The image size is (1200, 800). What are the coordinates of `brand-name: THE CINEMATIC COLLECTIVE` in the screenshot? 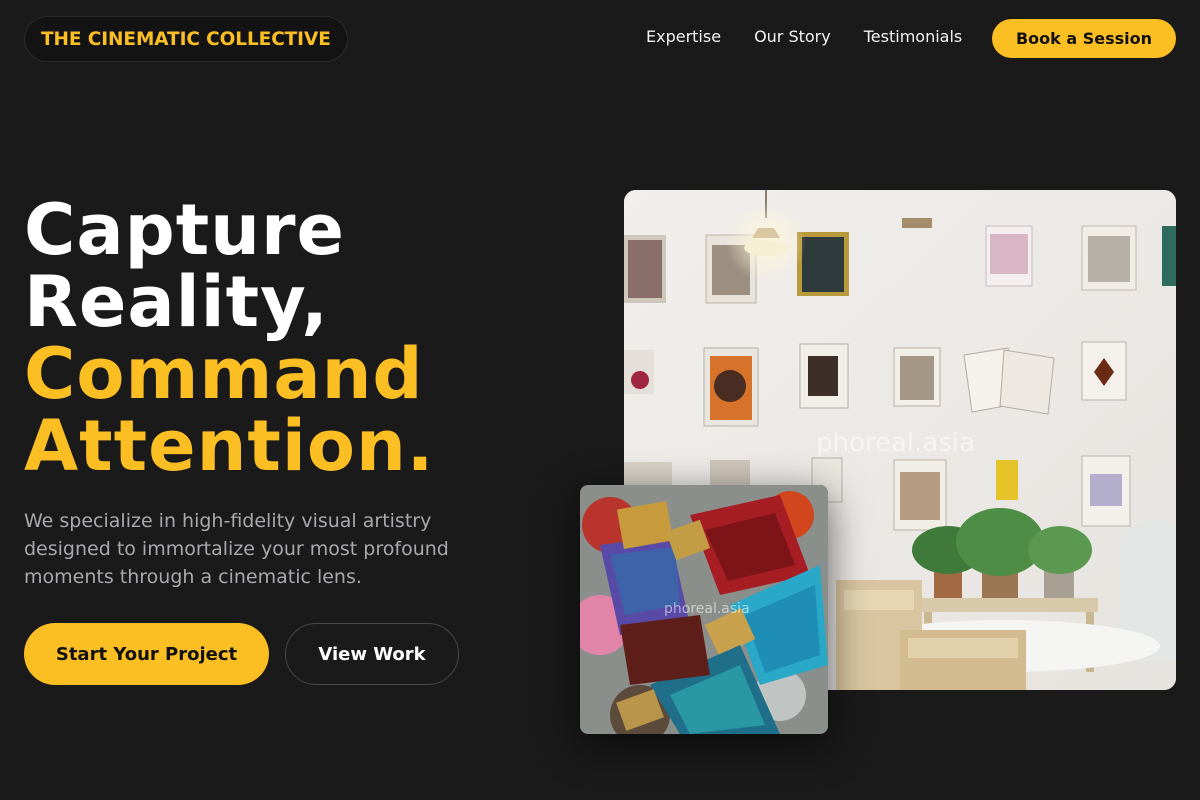 It's located at (186, 39).